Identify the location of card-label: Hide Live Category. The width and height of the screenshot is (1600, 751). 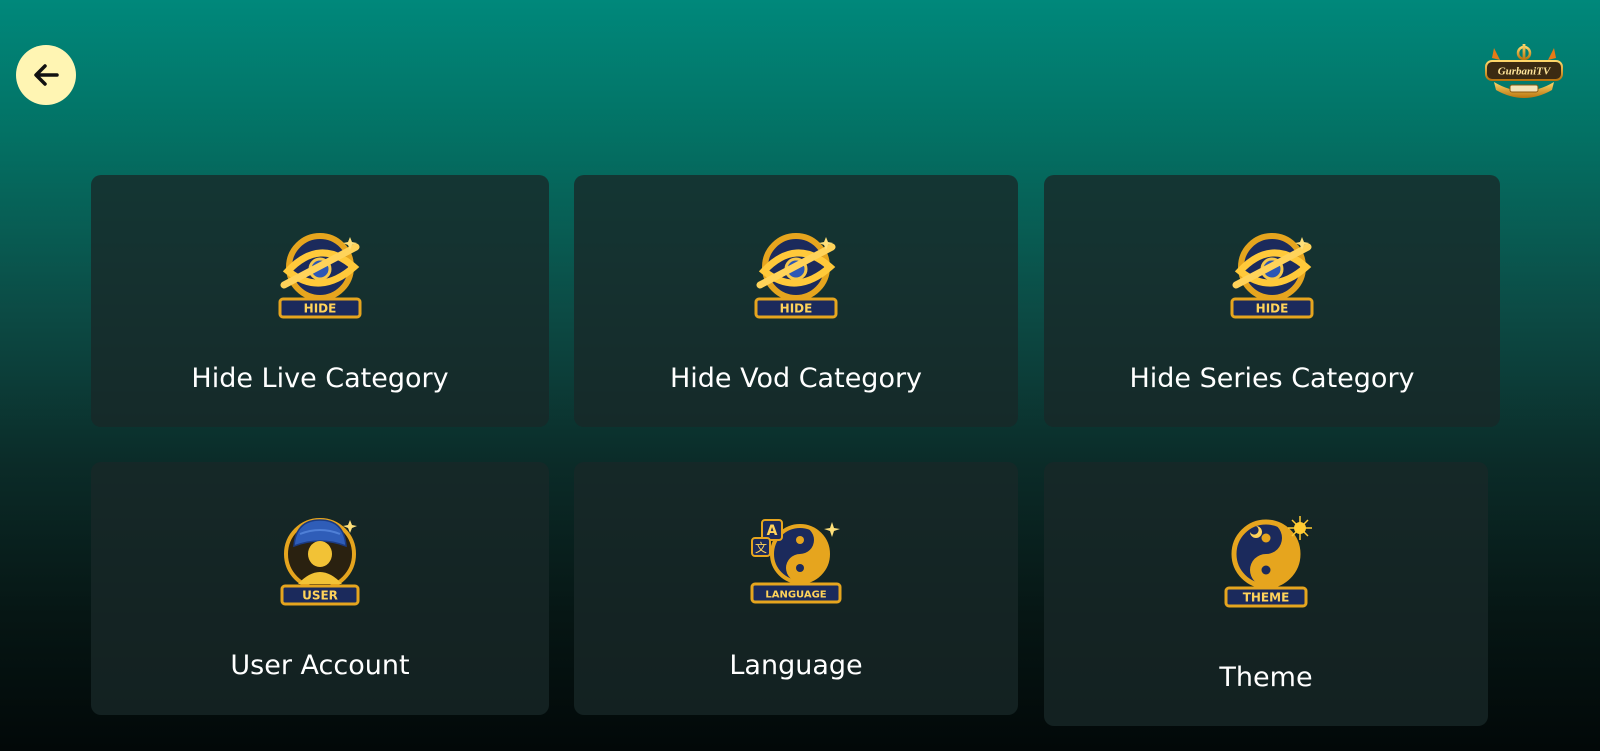
(320, 378).